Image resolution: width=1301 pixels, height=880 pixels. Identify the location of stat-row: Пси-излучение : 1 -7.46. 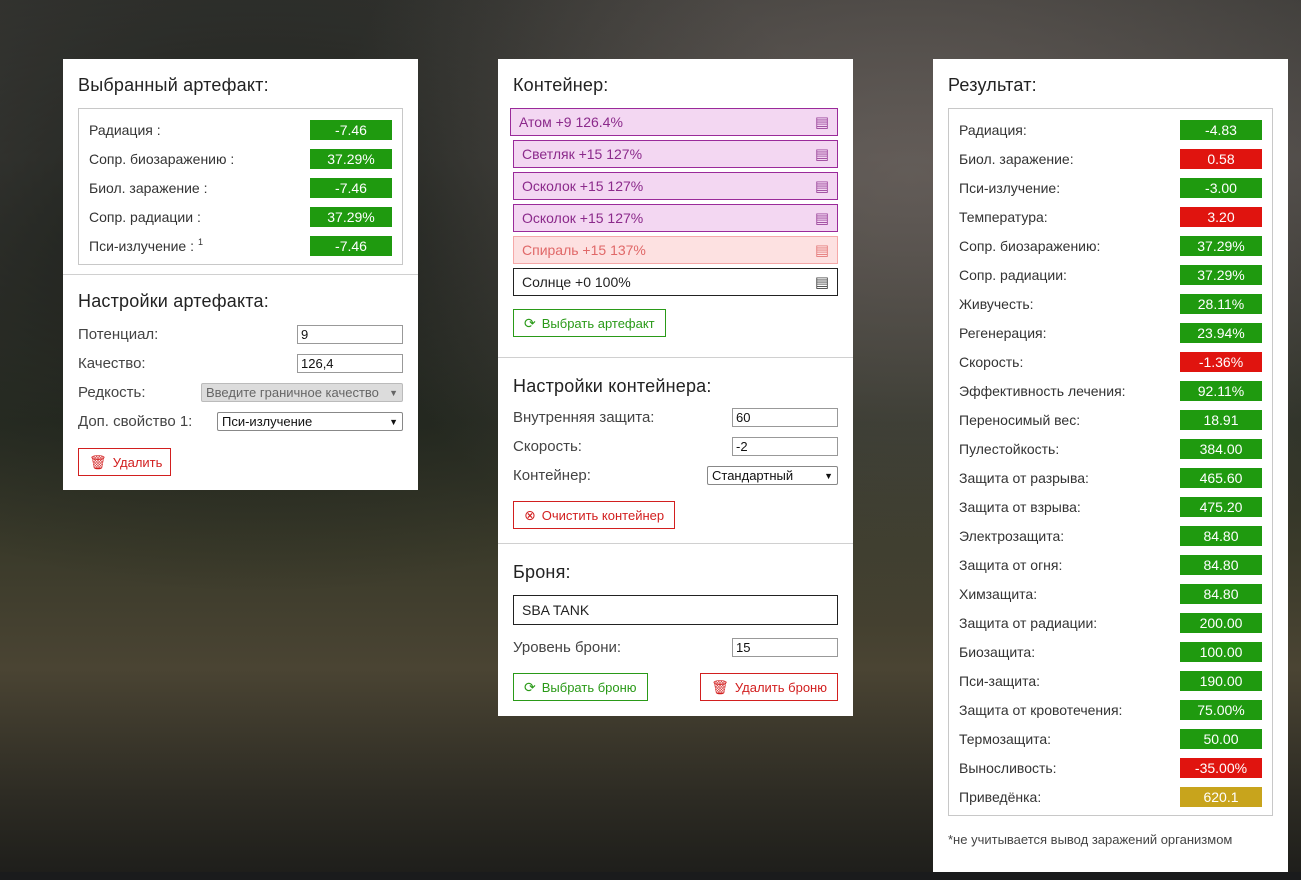
(240, 245).